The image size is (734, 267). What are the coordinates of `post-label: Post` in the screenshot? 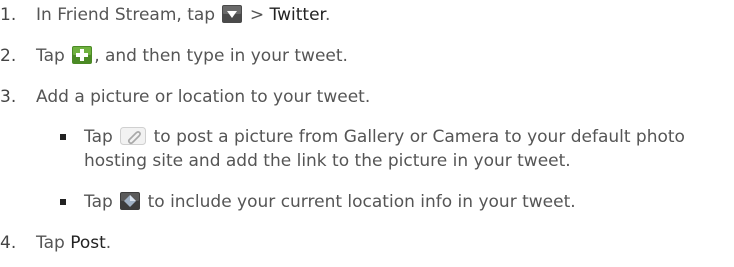 It's located at (88, 243).